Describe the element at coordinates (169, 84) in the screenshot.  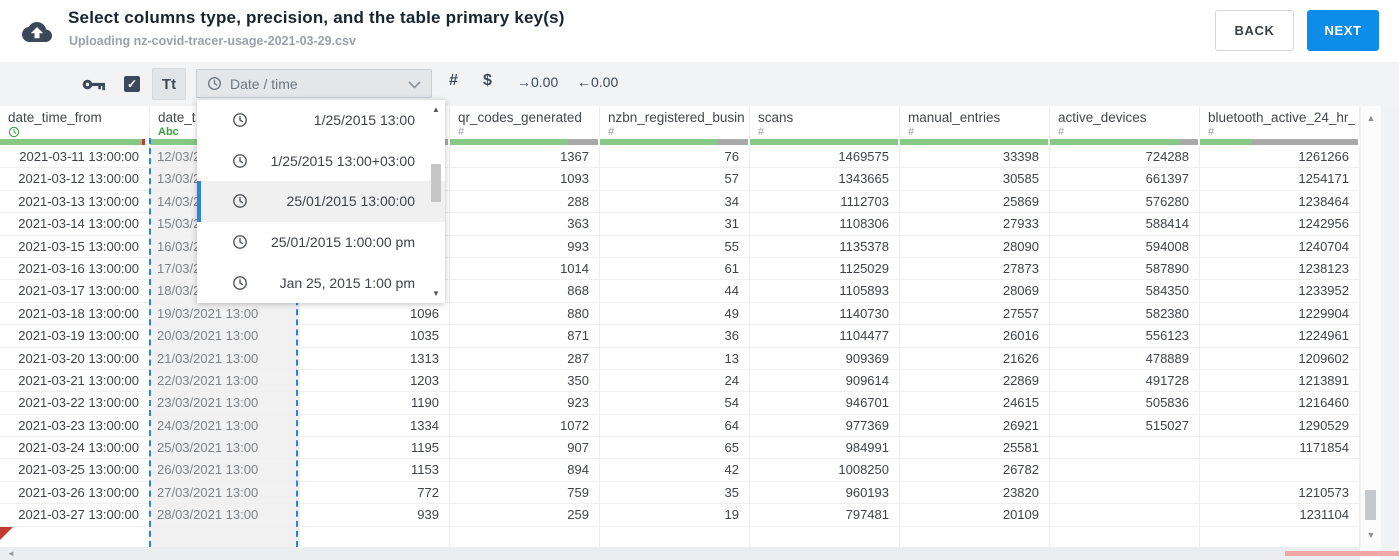
I see `text-type-button: Tt` at that location.